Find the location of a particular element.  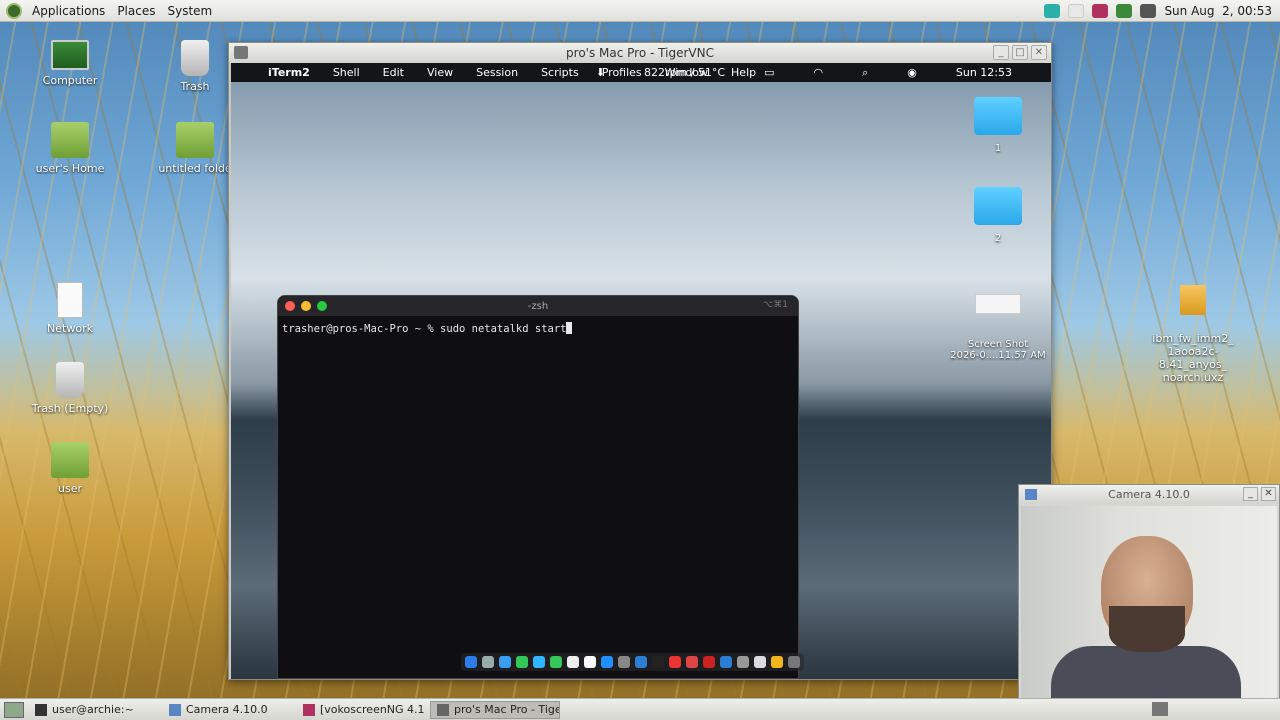

desktop-icon-untitled-folder: untitled folde is located at coordinates (195, 148).